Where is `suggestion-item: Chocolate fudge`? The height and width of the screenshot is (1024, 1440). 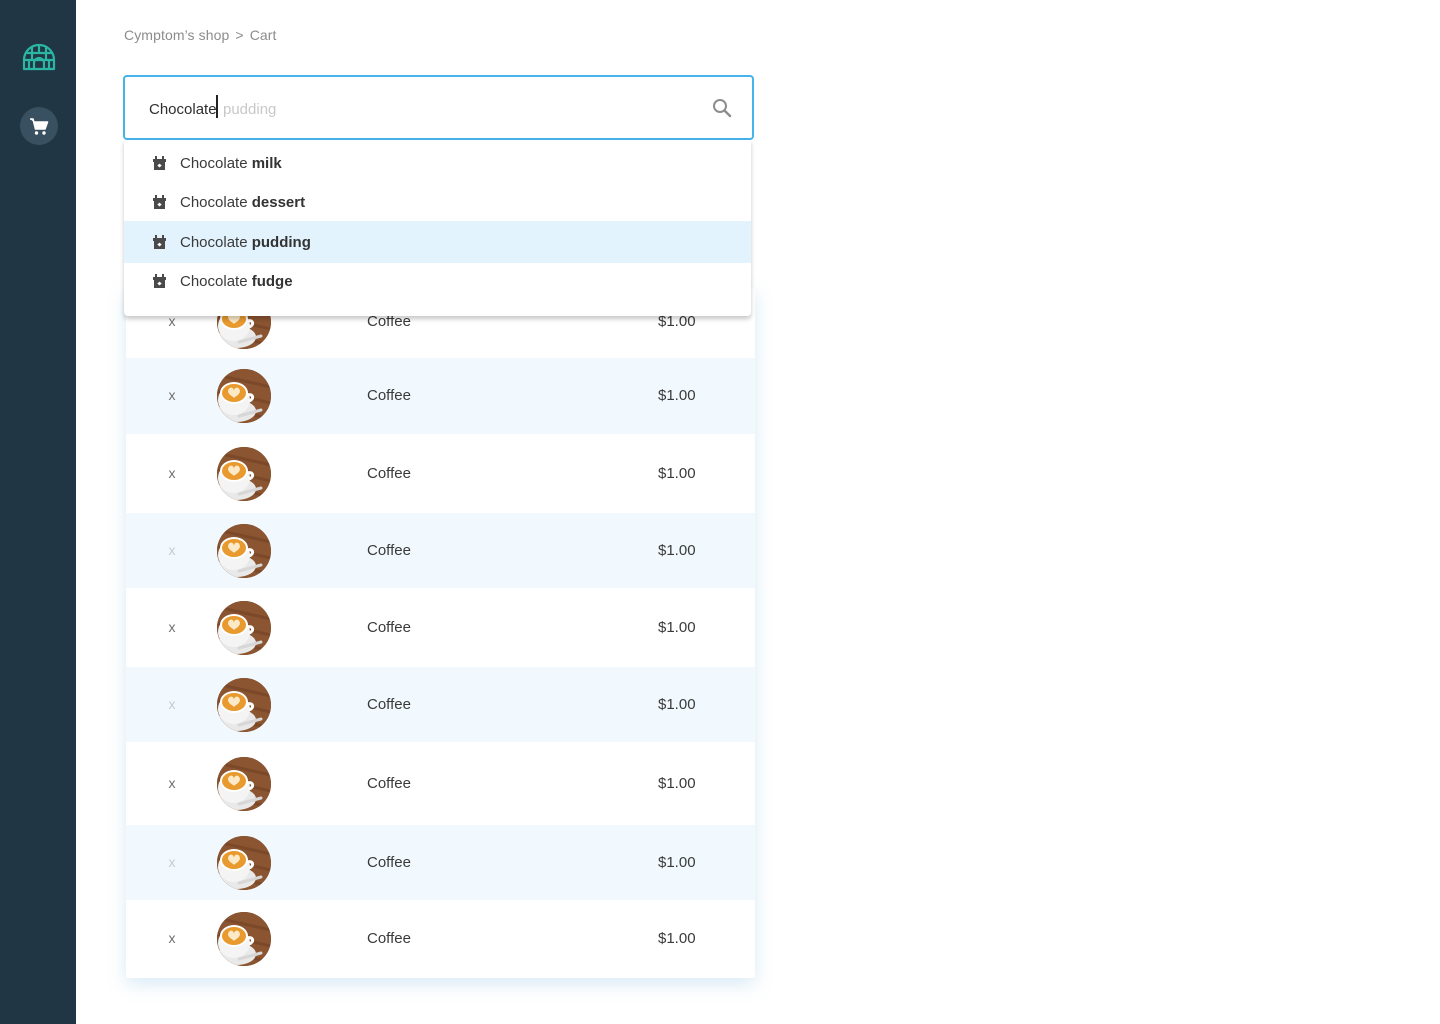 suggestion-item: Chocolate fudge is located at coordinates (437, 281).